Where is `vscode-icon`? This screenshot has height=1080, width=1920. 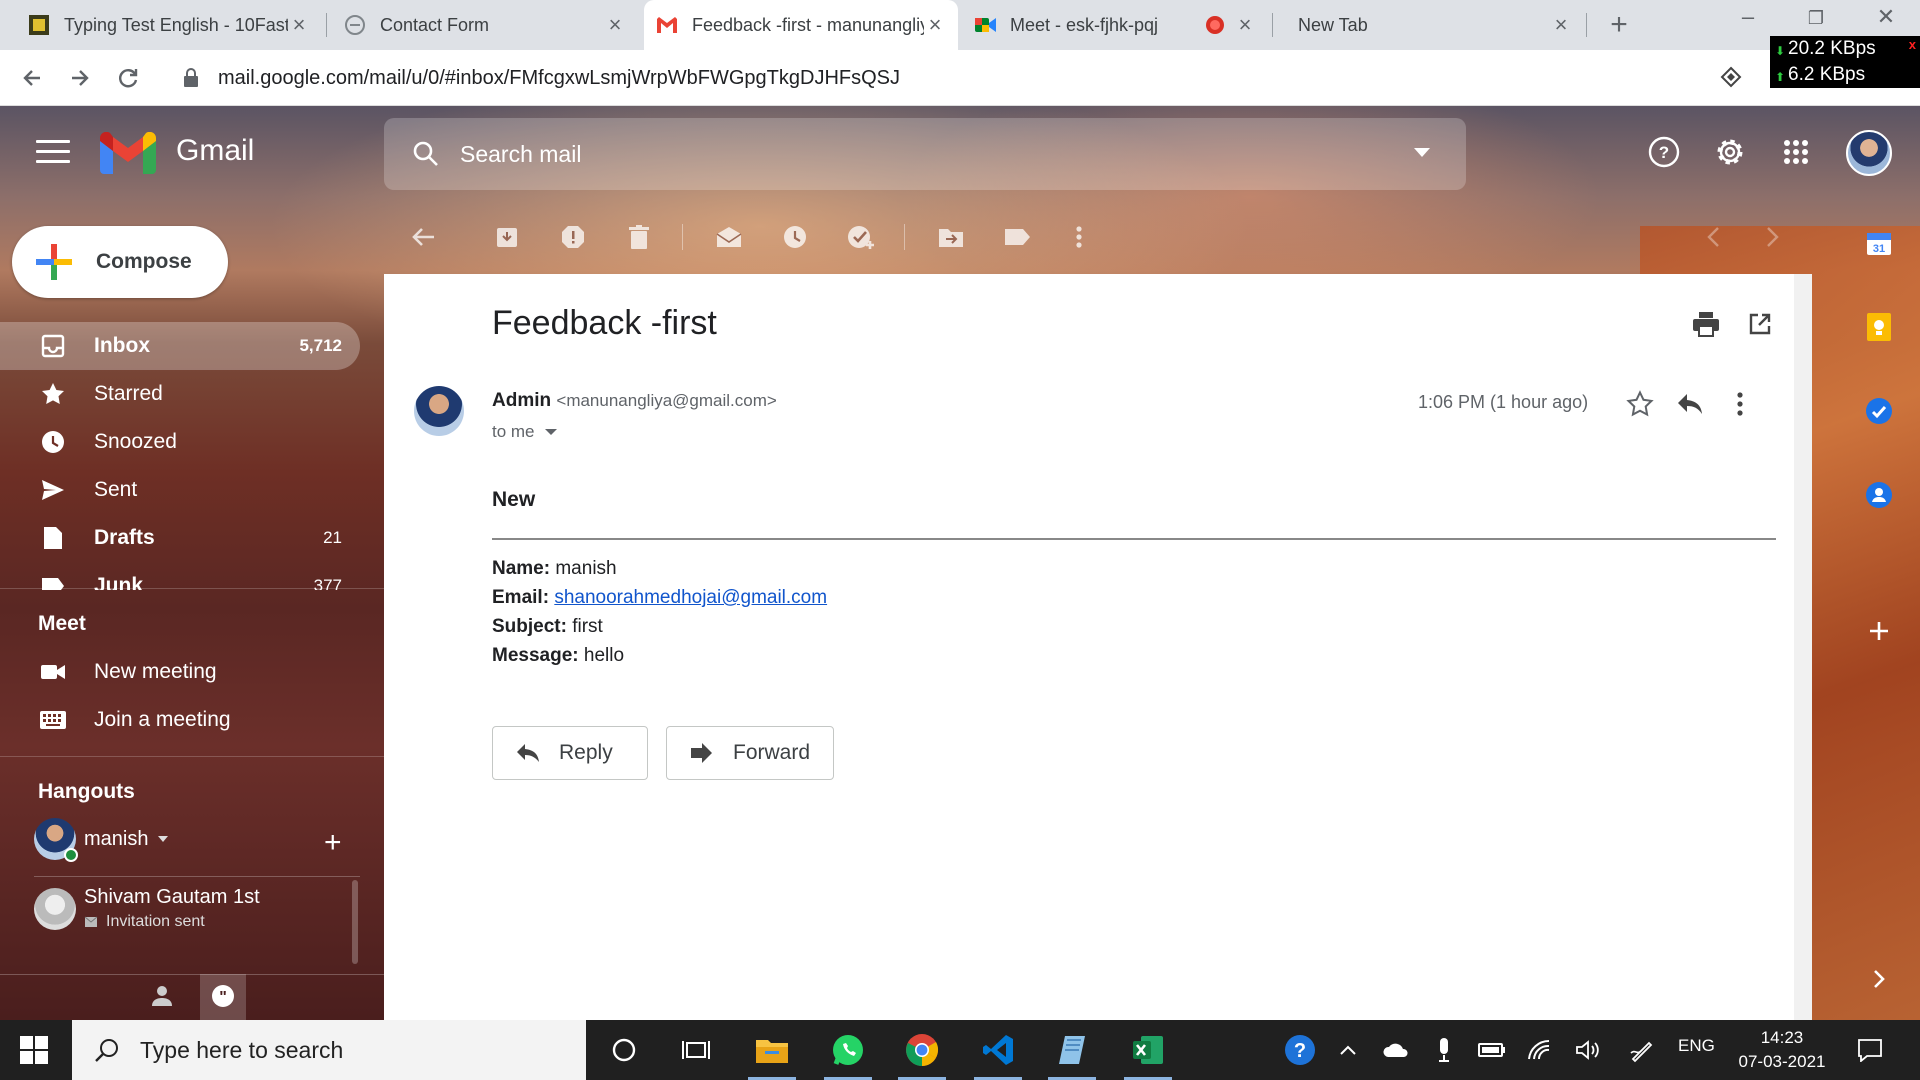
vscode-icon is located at coordinates (998, 1050).